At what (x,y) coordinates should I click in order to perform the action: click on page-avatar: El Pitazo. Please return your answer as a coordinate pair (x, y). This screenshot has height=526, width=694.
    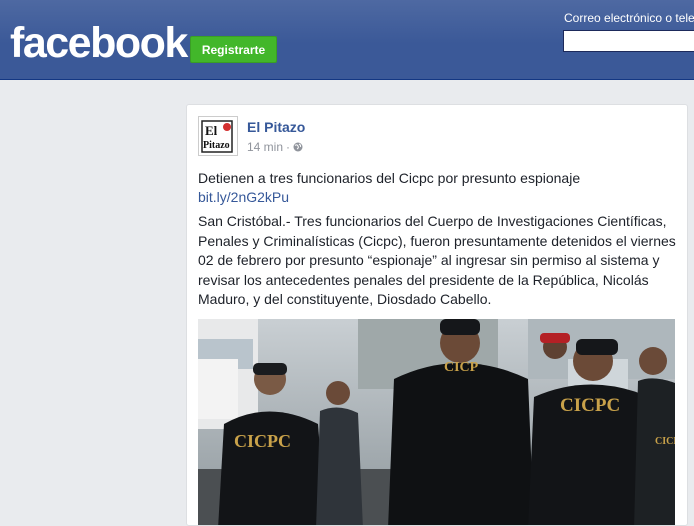
    Looking at the image, I should click on (218, 136).